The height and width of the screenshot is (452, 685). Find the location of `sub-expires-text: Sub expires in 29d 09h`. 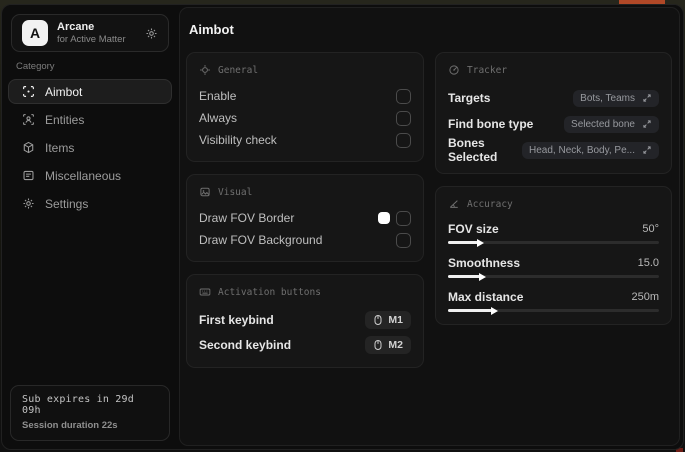

sub-expires-text: Sub expires in 29d 09h is located at coordinates (78, 405).